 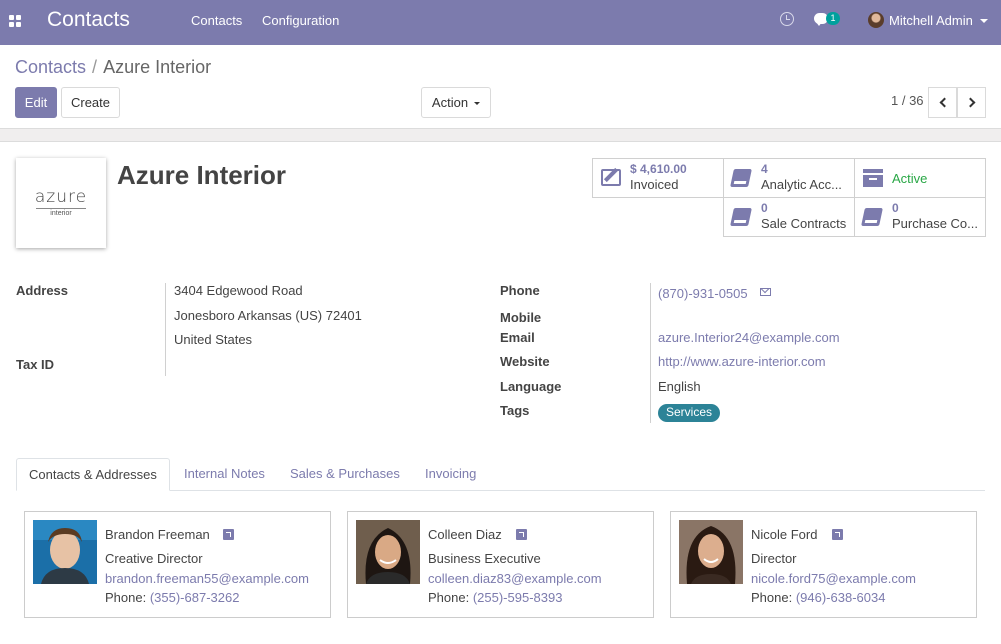 I want to click on mobile-label: Mobile, so click(x=521, y=317).